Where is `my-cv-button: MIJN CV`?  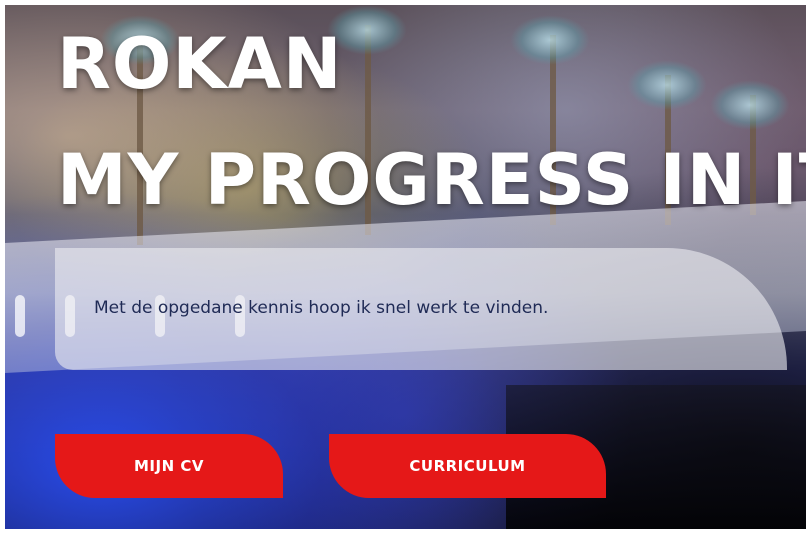 my-cv-button: MIJN CV is located at coordinates (169, 466).